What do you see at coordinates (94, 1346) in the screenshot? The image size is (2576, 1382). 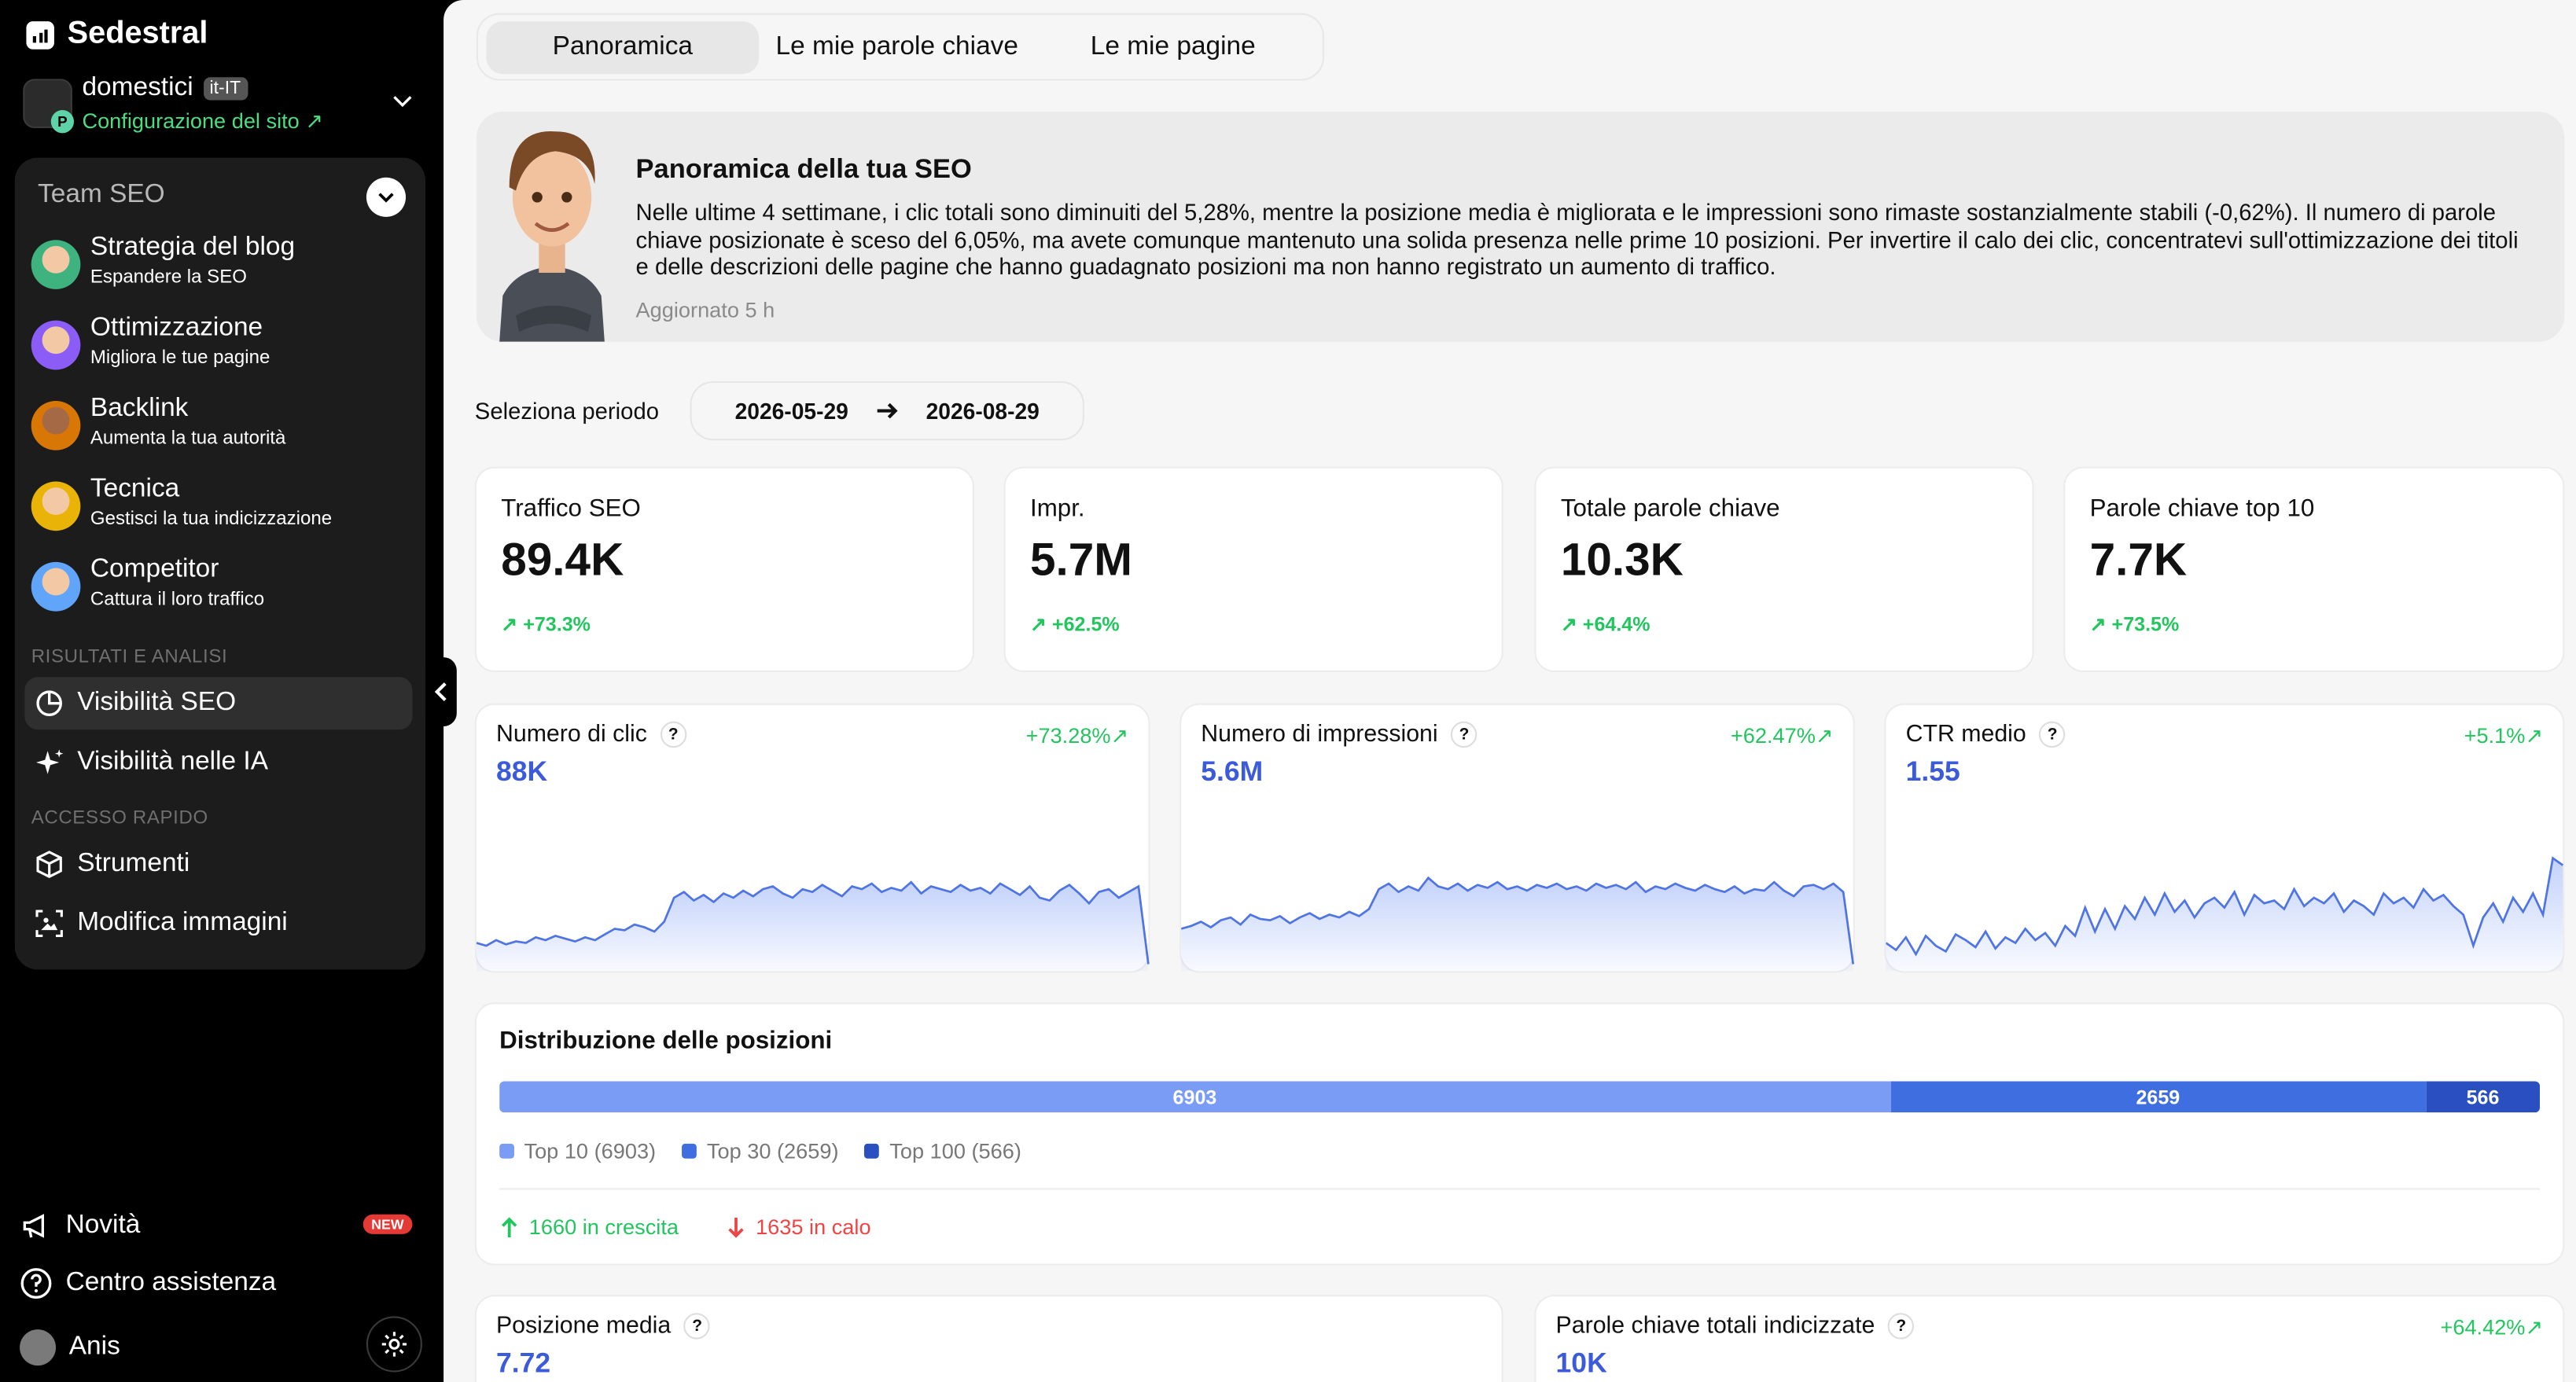 I see `user-name: Anis` at bounding box center [94, 1346].